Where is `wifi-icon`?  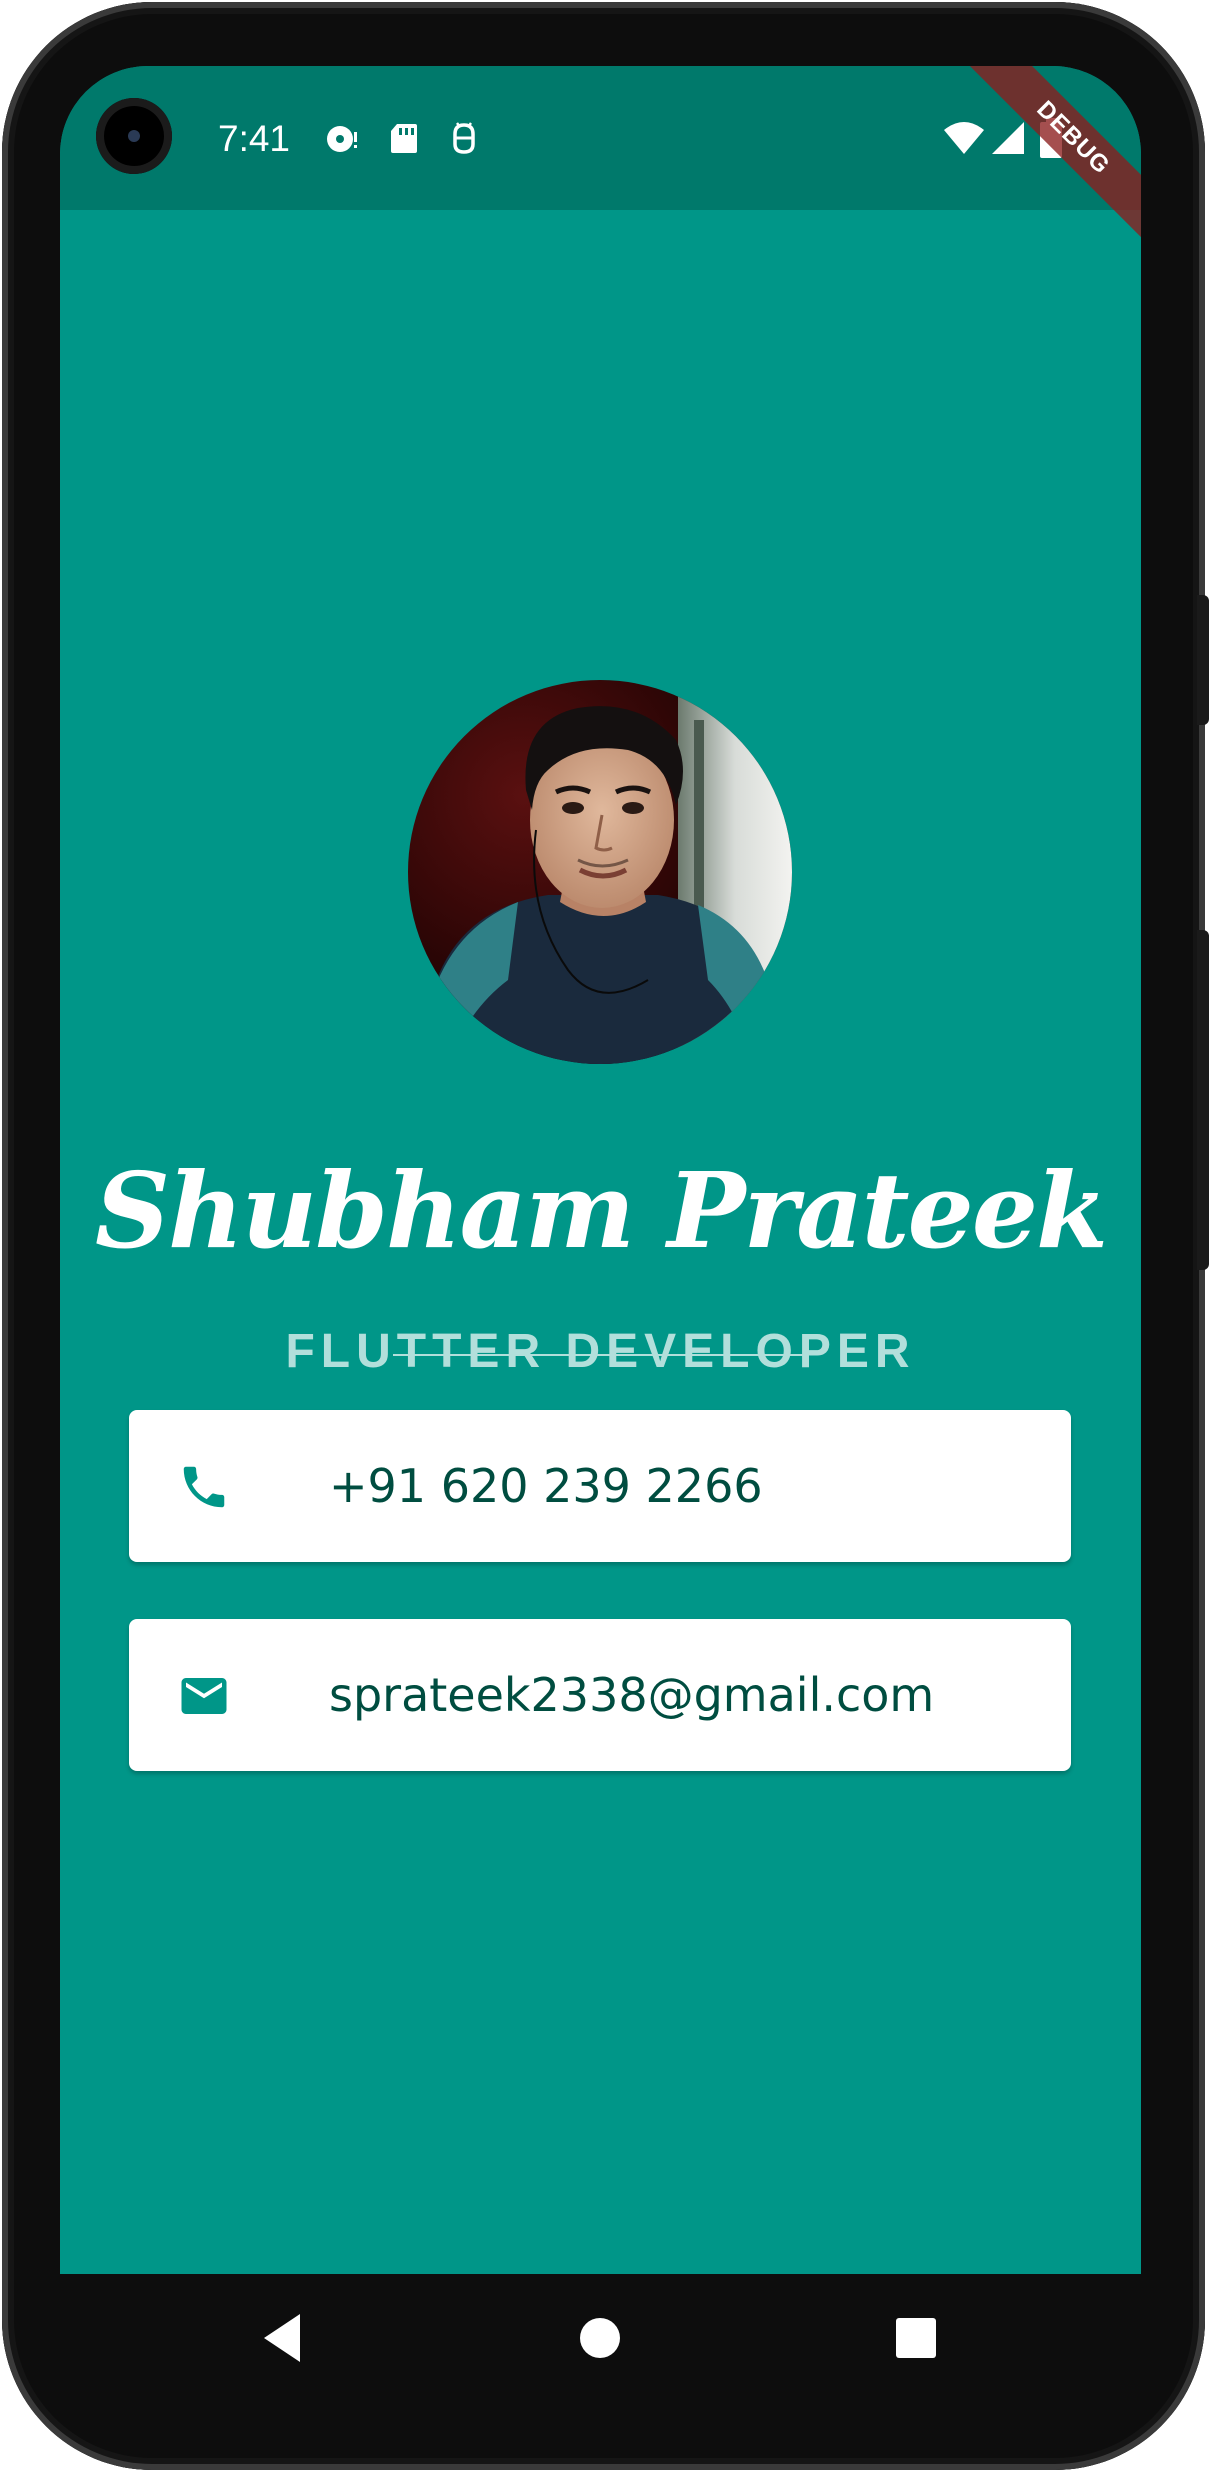 wifi-icon is located at coordinates (964, 138).